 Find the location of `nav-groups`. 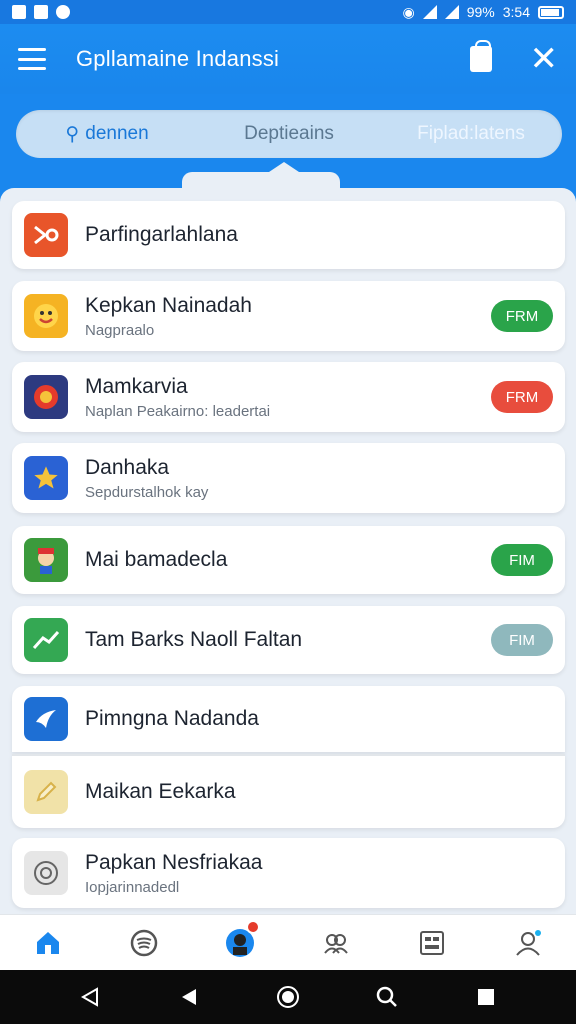

nav-groups is located at coordinates (336, 943).